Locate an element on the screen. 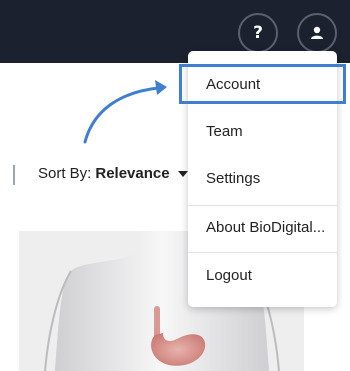 The image size is (350, 371). caret-down-icon is located at coordinates (182, 173).